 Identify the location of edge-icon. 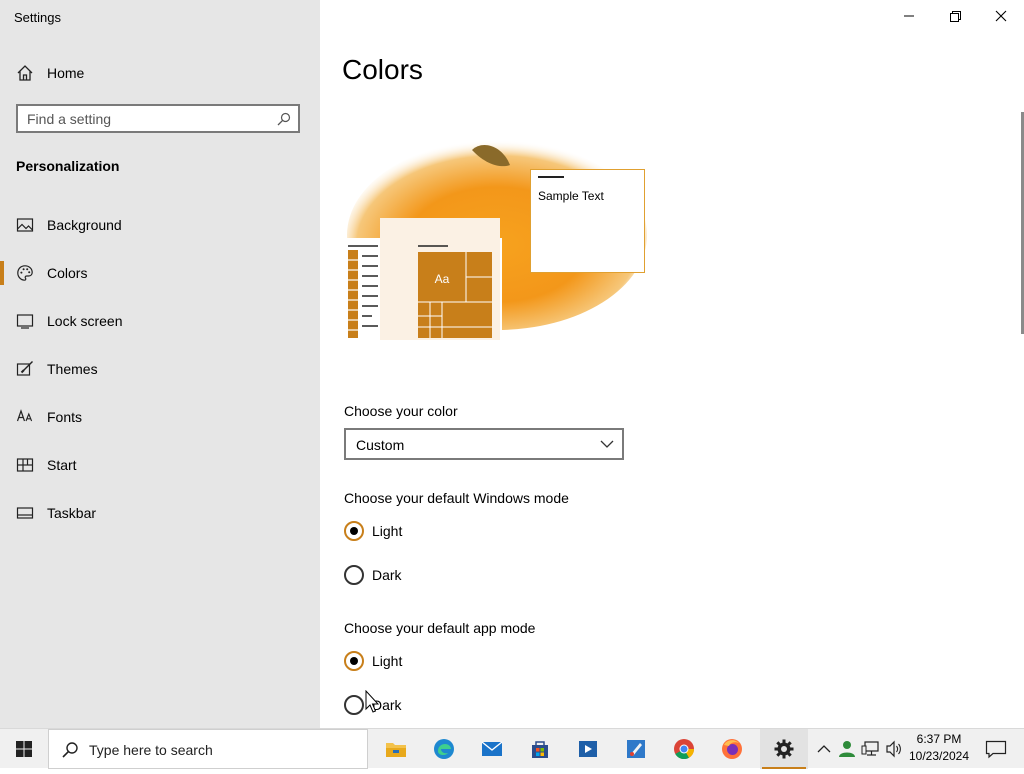
(444, 749).